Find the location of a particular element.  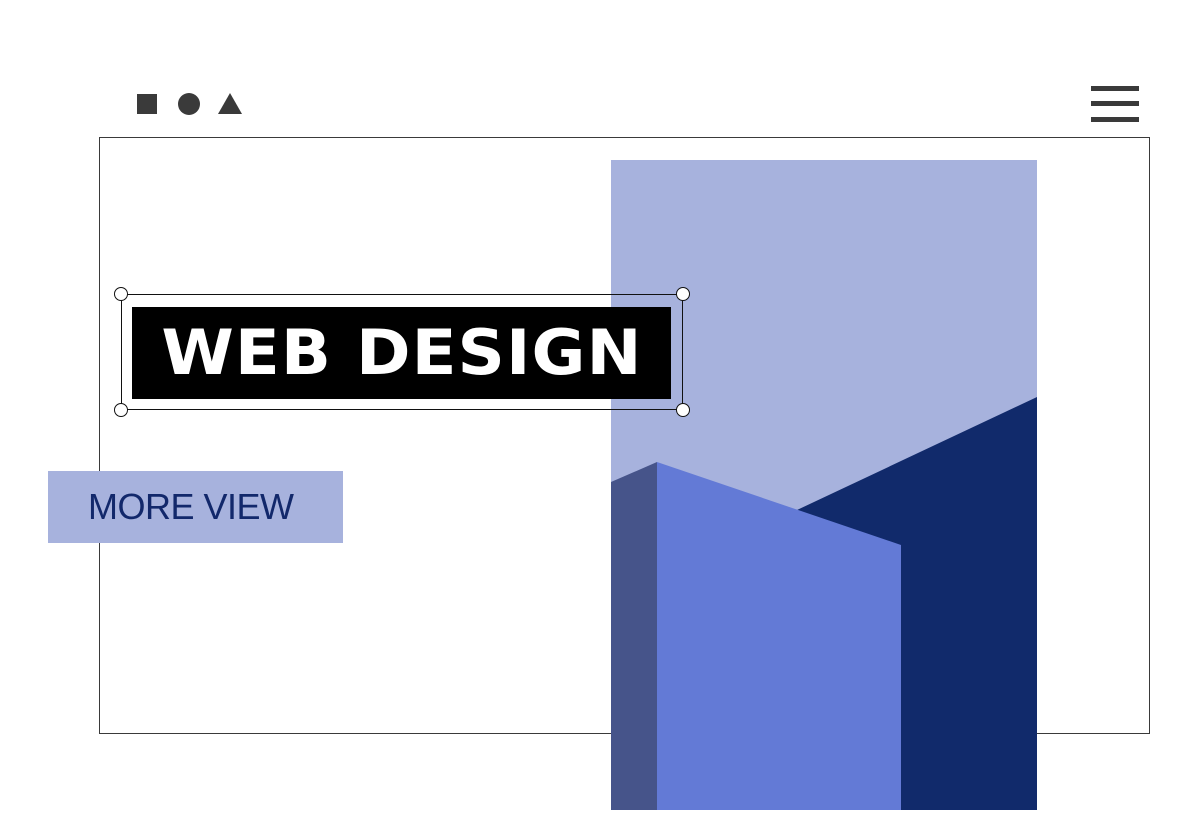

logo-shapes is located at coordinates (191, 104).